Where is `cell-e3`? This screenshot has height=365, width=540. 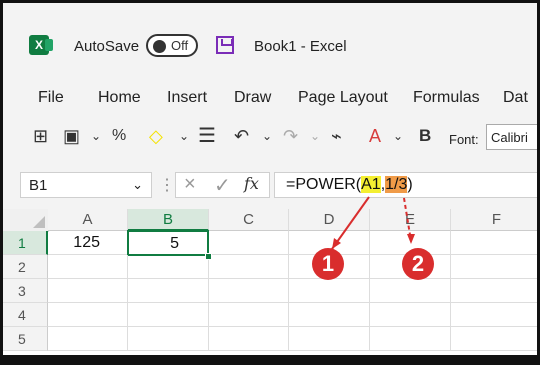
cell-e3 is located at coordinates (410, 291).